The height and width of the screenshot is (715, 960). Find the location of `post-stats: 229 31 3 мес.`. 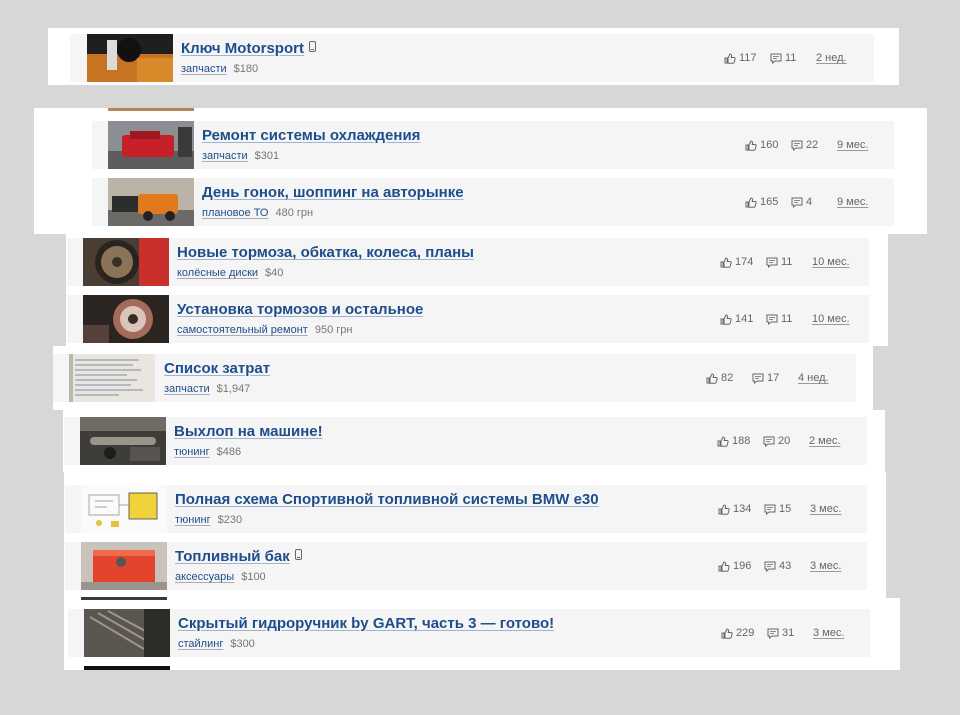

post-stats: 229 31 3 мес. is located at coordinates (788, 634).